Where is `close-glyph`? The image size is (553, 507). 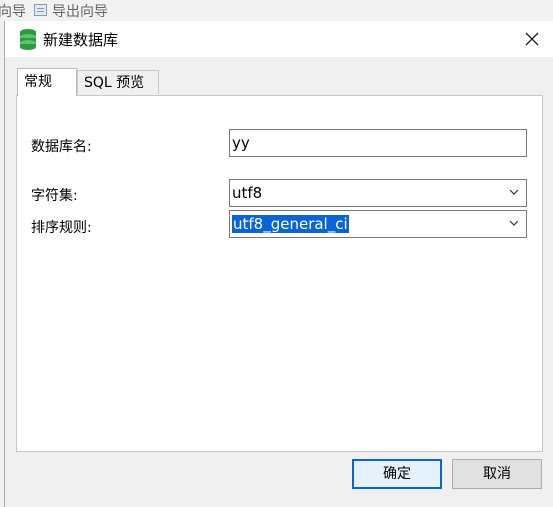 close-glyph is located at coordinates (532, 39).